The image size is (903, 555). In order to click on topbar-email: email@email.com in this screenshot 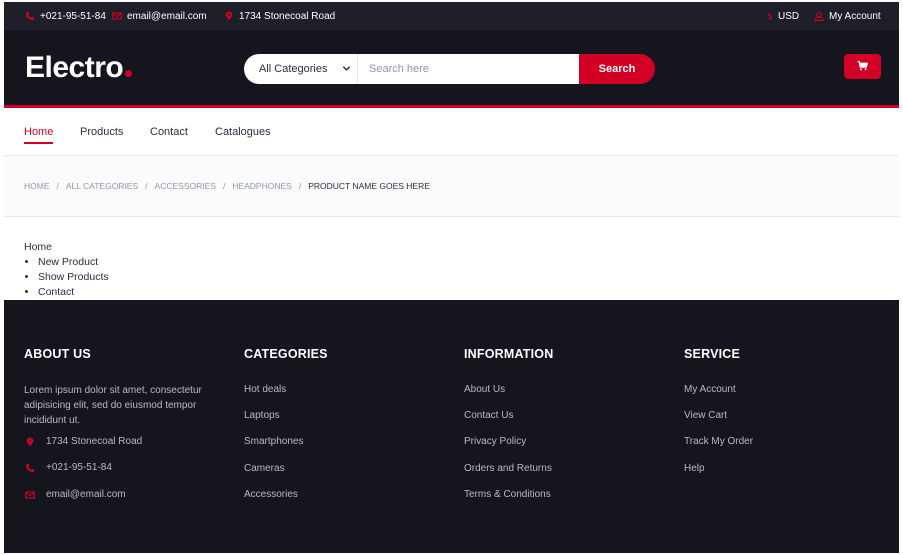, I will do `click(159, 16)`.